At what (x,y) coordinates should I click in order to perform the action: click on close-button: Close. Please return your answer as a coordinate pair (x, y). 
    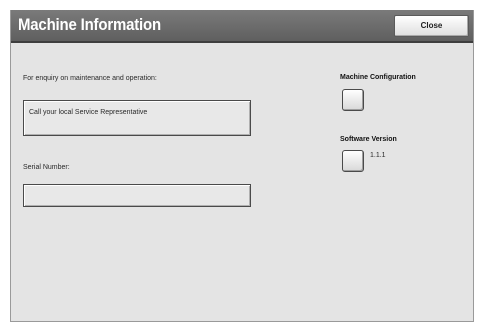
    Looking at the image, I should click on (431, 26).